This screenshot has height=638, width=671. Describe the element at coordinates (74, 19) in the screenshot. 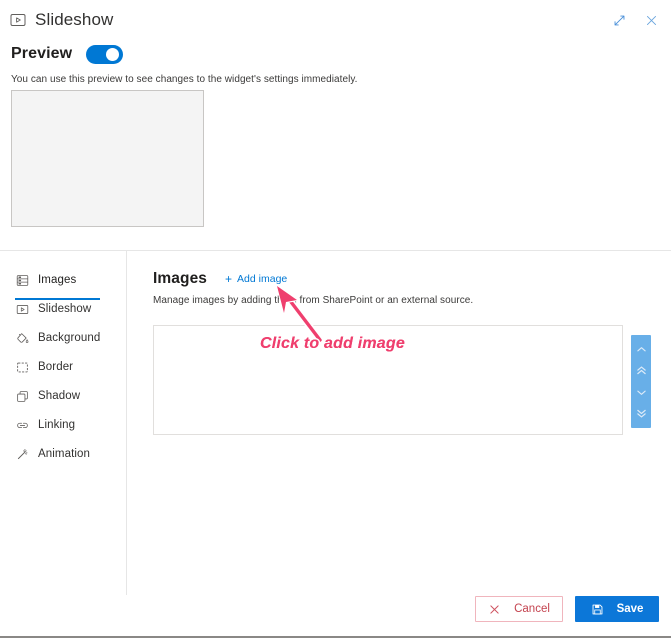

I see `panel-title: Slideshow` at that location.